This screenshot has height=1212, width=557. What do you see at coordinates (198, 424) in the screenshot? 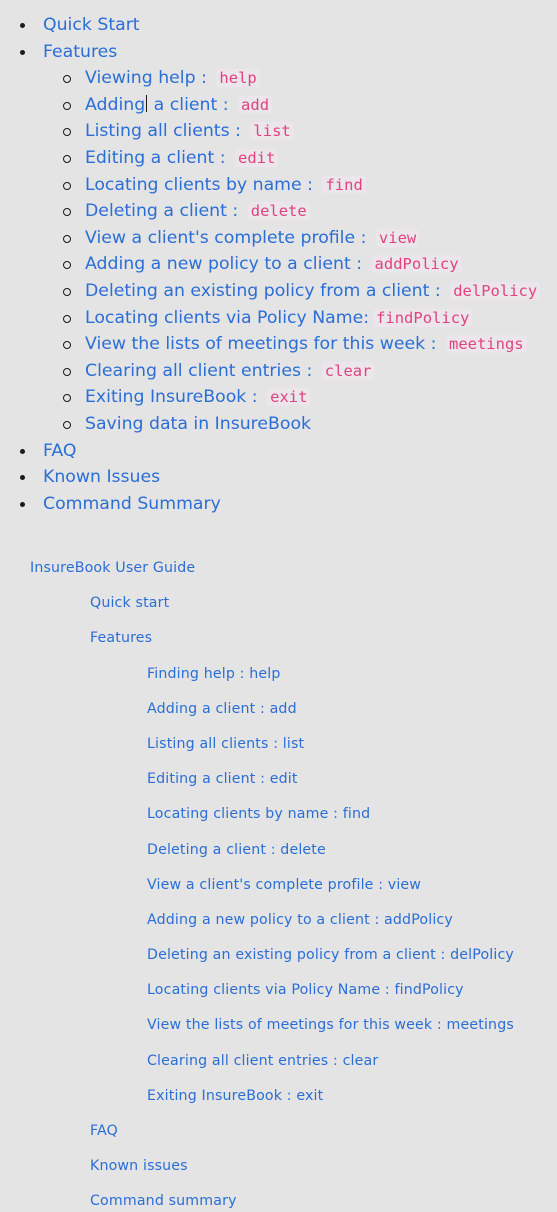
I see `toc-link-saving-data: Saving data in InsureBook` at bounding box center [198, 424].